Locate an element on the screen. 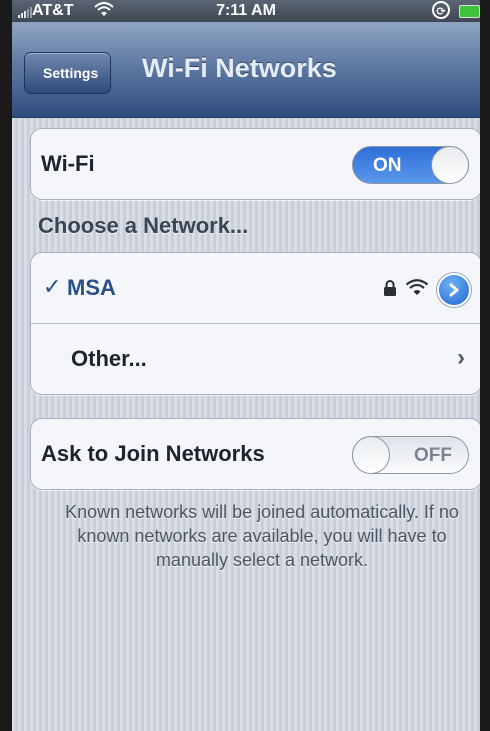  ask-to-join-toggle: OFF is located at coordinates (410, 455).